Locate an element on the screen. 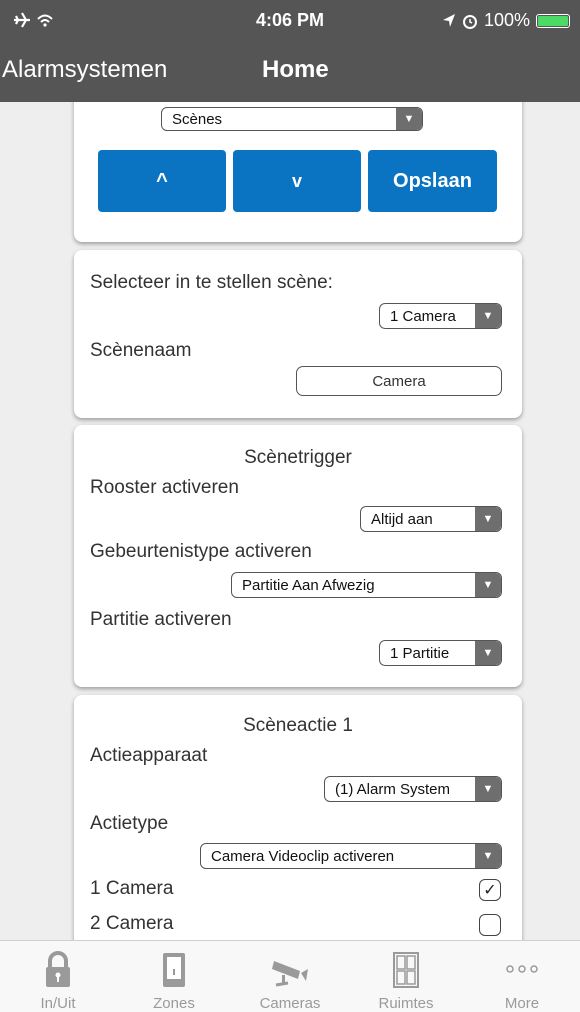 This screenshot has height=1012, width=580. action-title: Scèneactie 1 is located at coordinates (298, 725).